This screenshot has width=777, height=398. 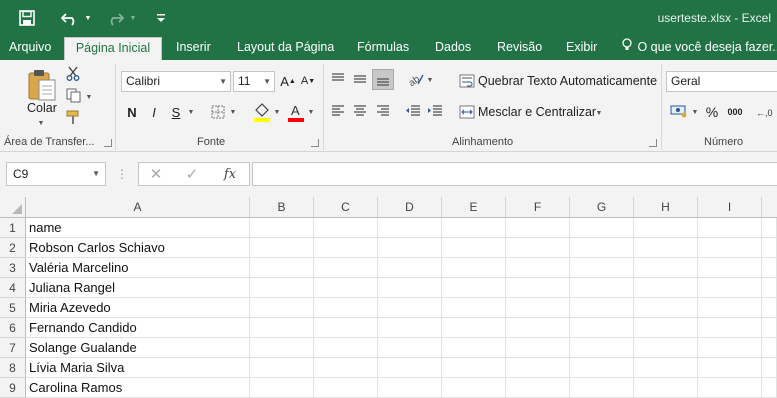 What do you see at coordinates (41, 123) in the screenshot?
I see `paste-dropdown-icon: ▼` at bounding box center [41, 123].